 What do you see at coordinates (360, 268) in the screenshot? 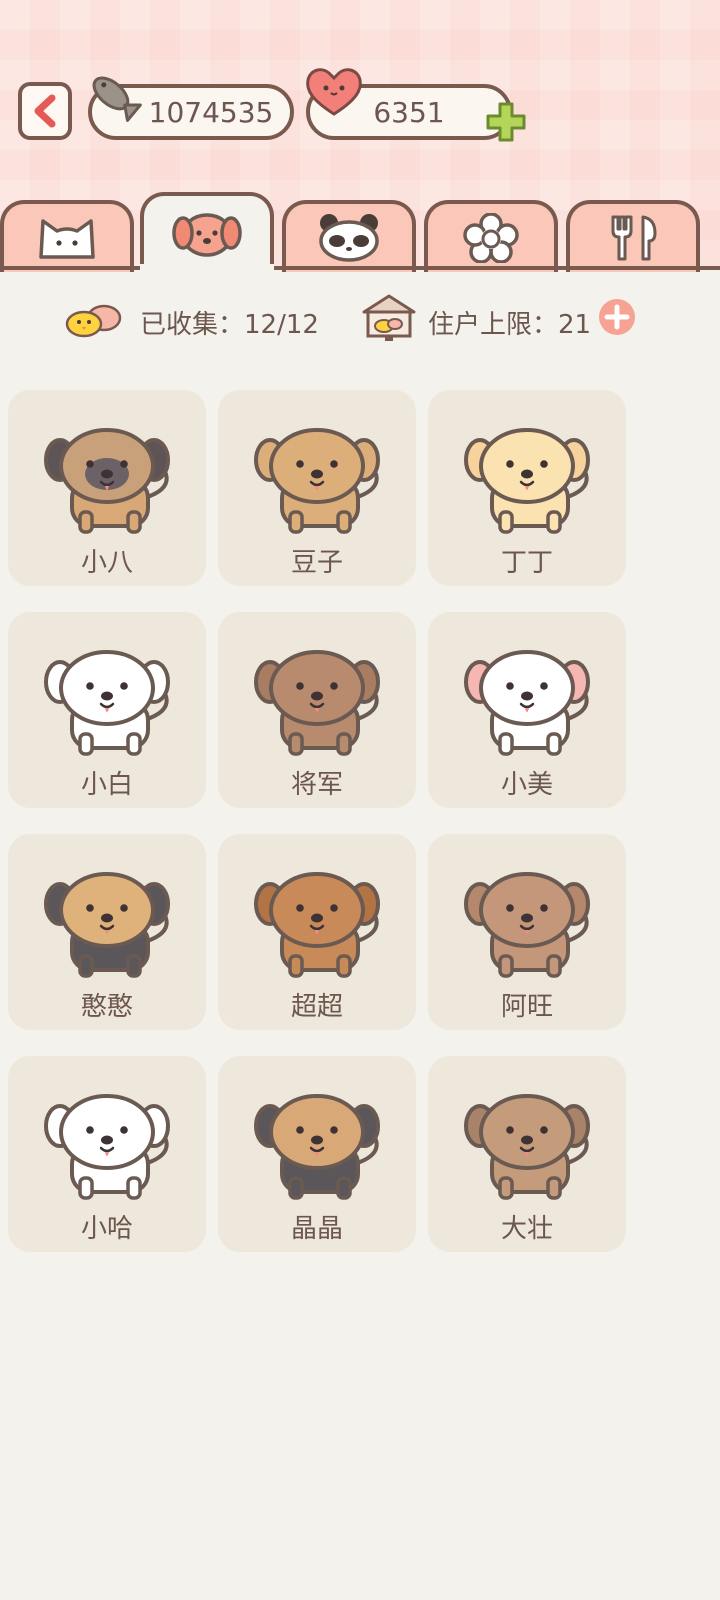
I see `tabs-divider` at bounding box center [360, 268].